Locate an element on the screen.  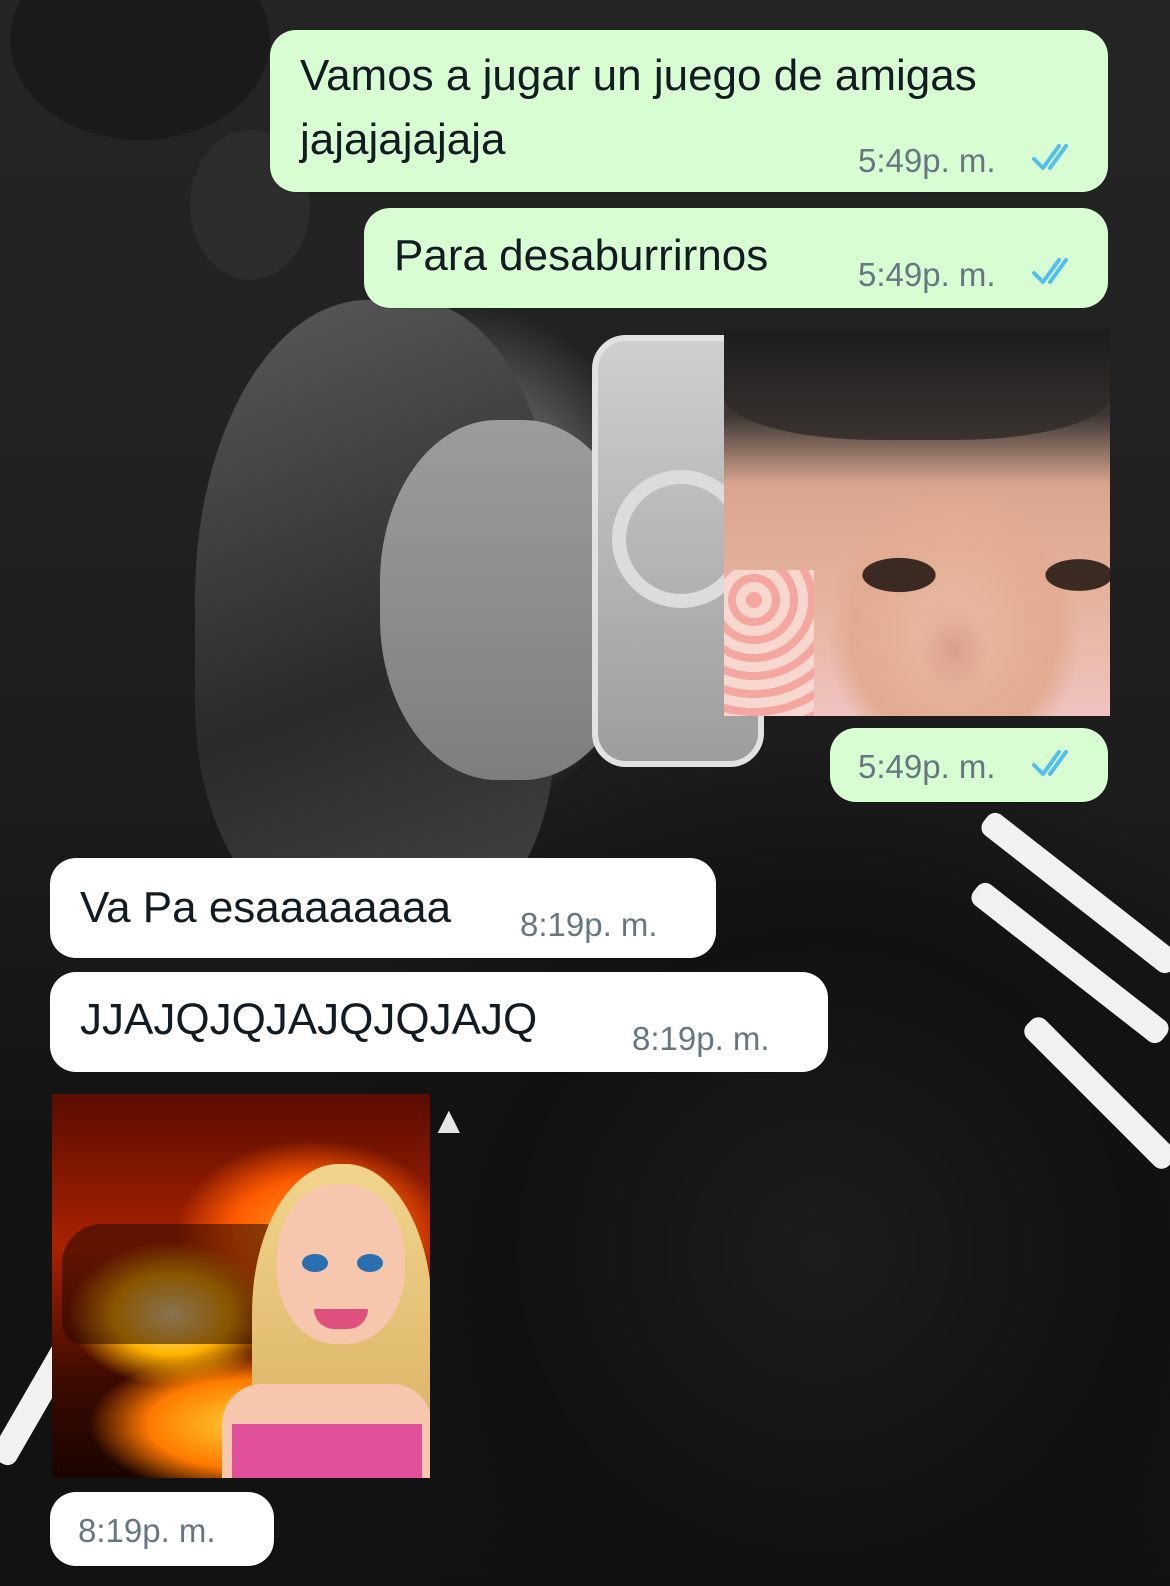
sticker-image-barbie-fire is located at coordinates (241, 1286).